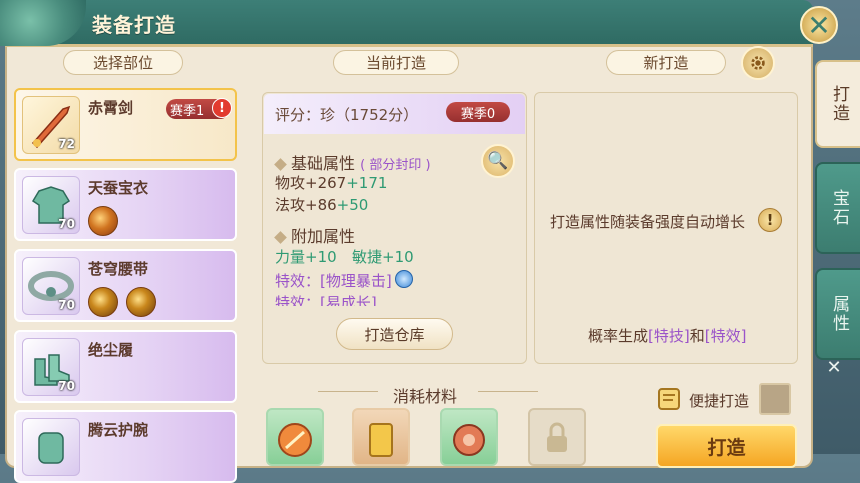 This screenshot has height=483, width=860. I want to click on item-thumbnail, so click(51, 447).